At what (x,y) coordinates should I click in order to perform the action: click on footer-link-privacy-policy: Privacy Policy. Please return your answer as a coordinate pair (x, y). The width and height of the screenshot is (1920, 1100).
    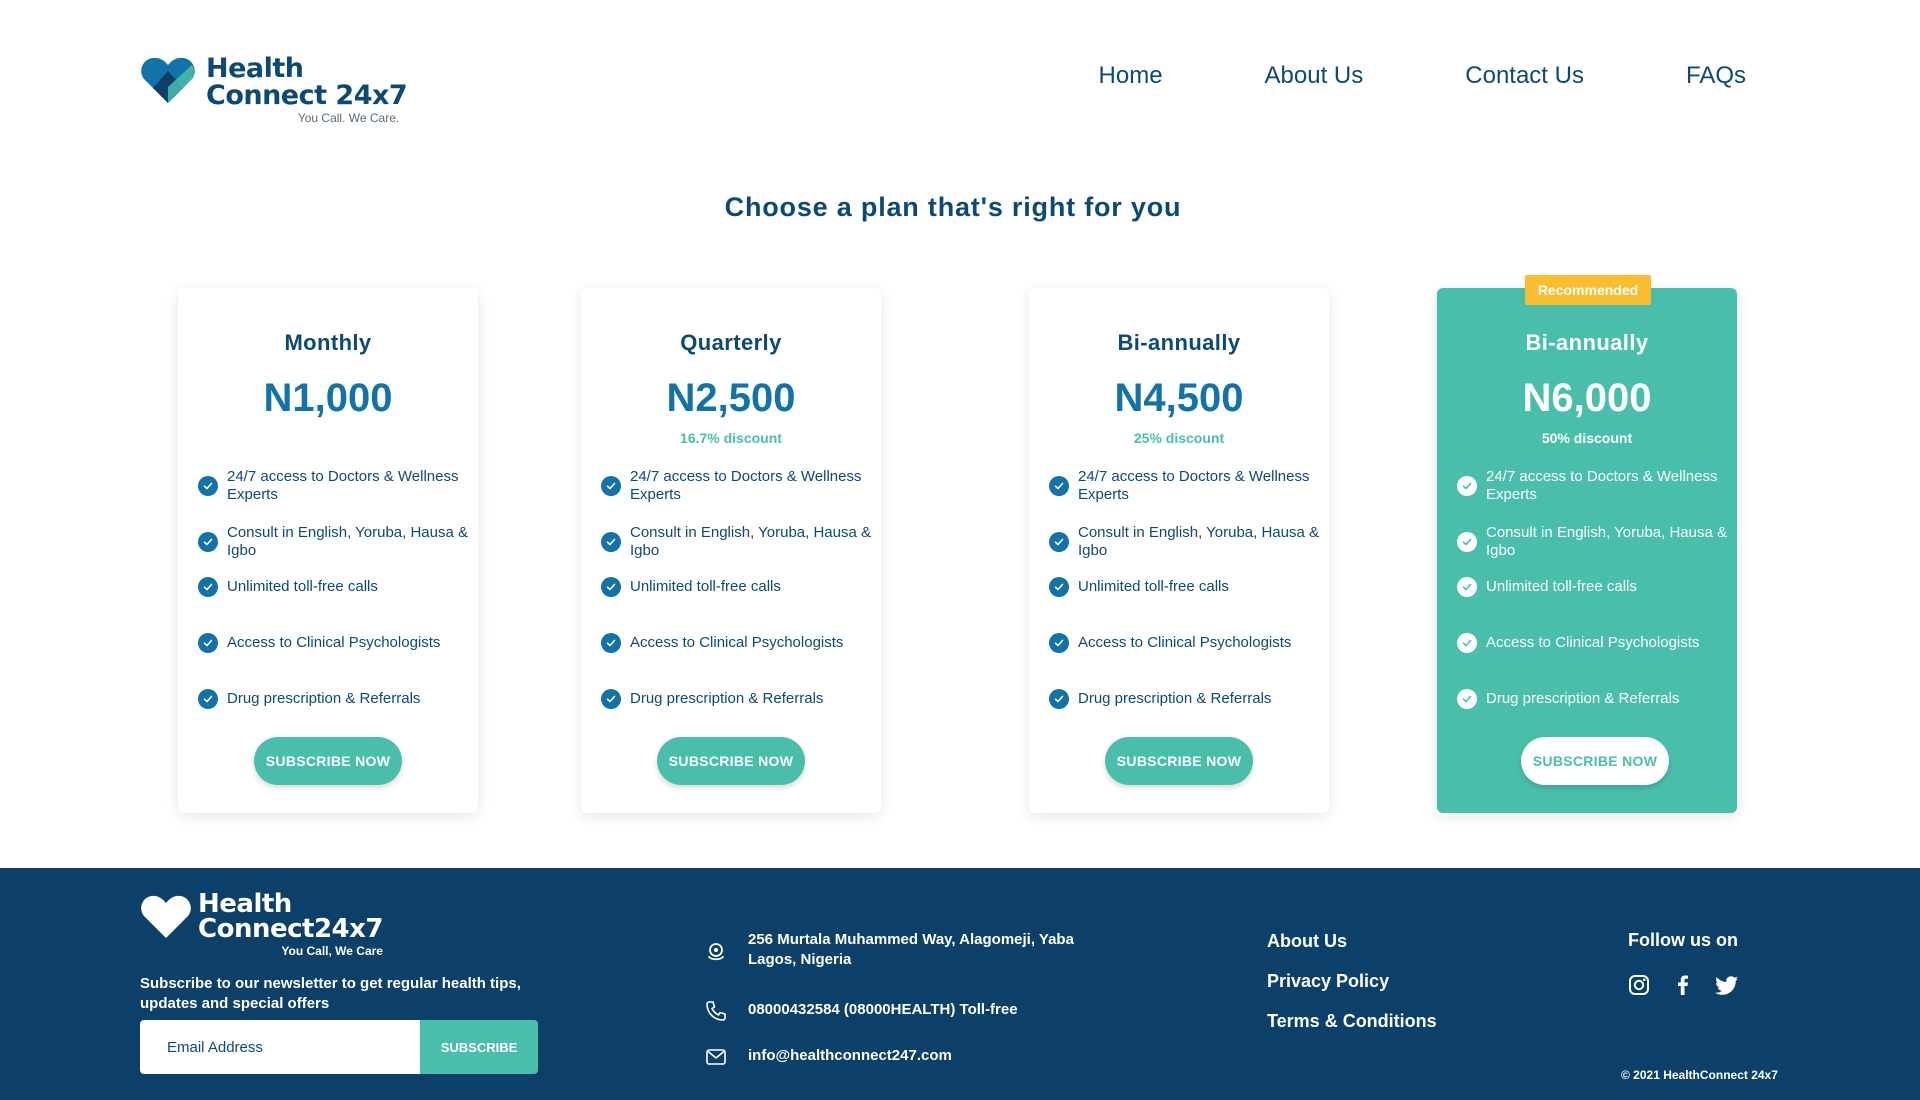
    Looking at the image, I should click on (1352, 981).